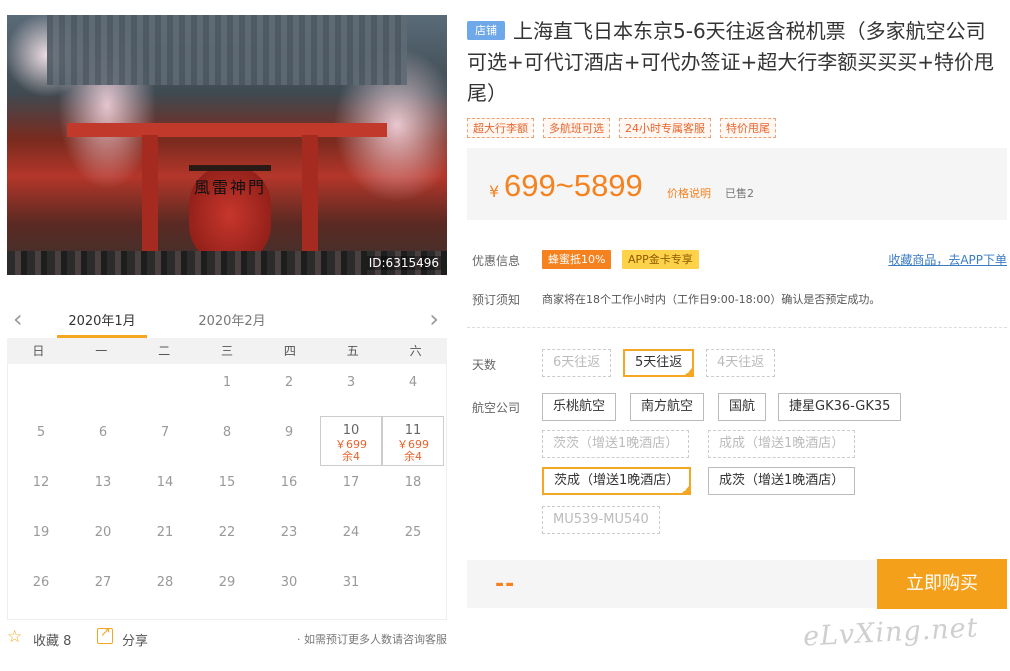 This screenshot has height=671, width=1010. I want to click on airline-option-selected: 茨成（增送1晚酒店）, so click(617, 484).